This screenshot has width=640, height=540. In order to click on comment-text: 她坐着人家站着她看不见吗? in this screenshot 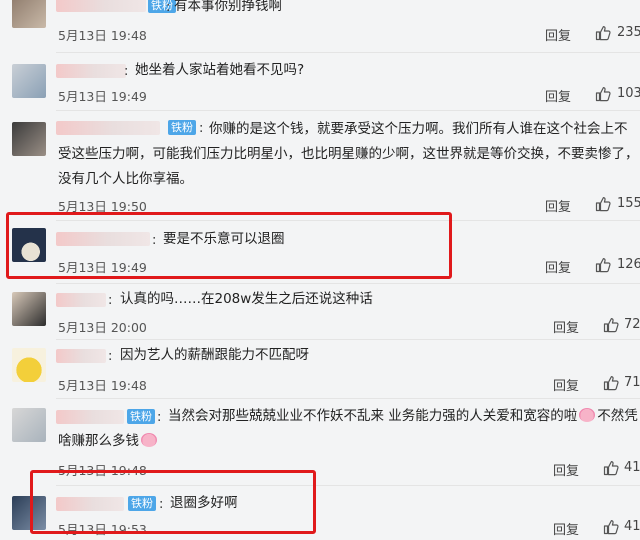, I will do `click(220, 70)`.